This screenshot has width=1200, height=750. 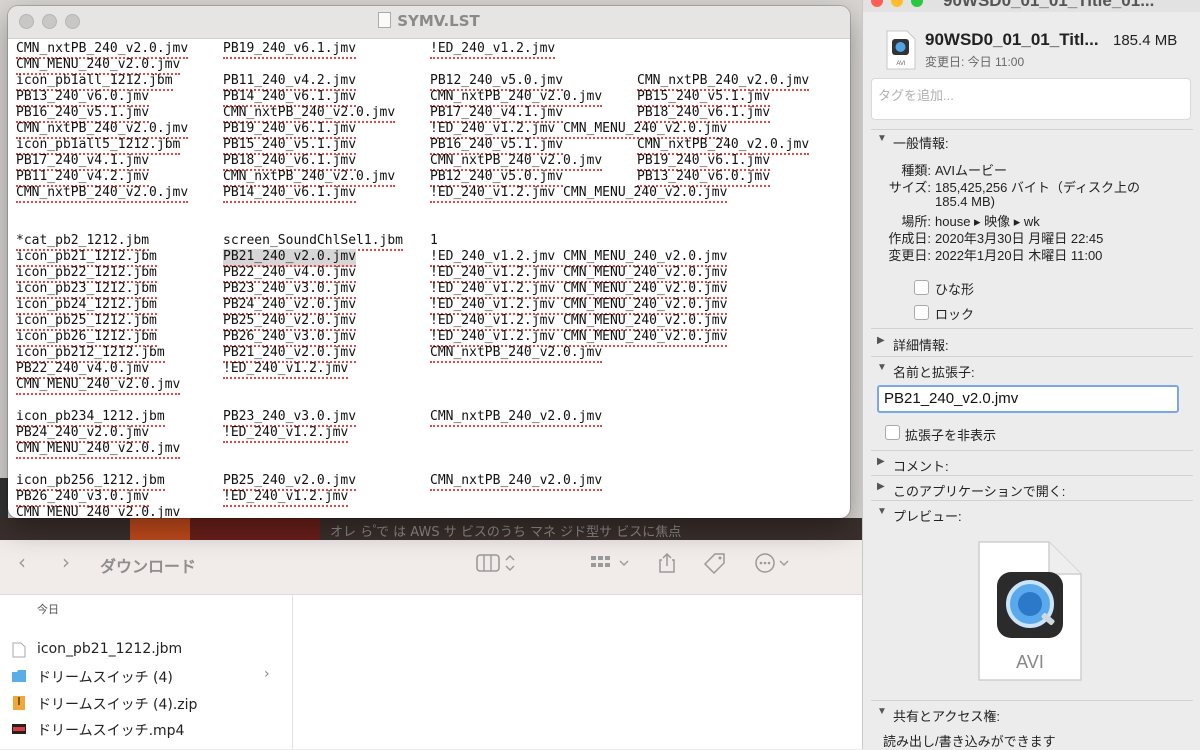 I want to click on chevron-right-icon: ›, so click(x=267, y=674).